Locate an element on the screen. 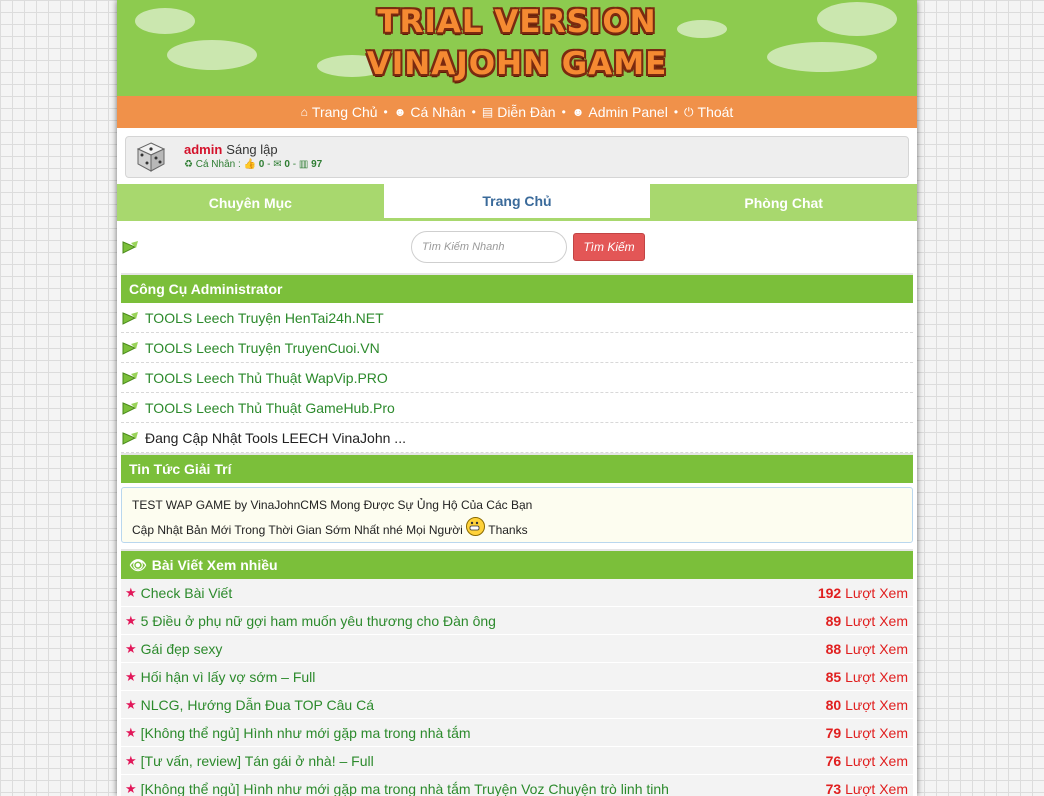  tool-link: TOOLS Leech Truyện HenTai24h.NET is located at coordinates (264, 318).